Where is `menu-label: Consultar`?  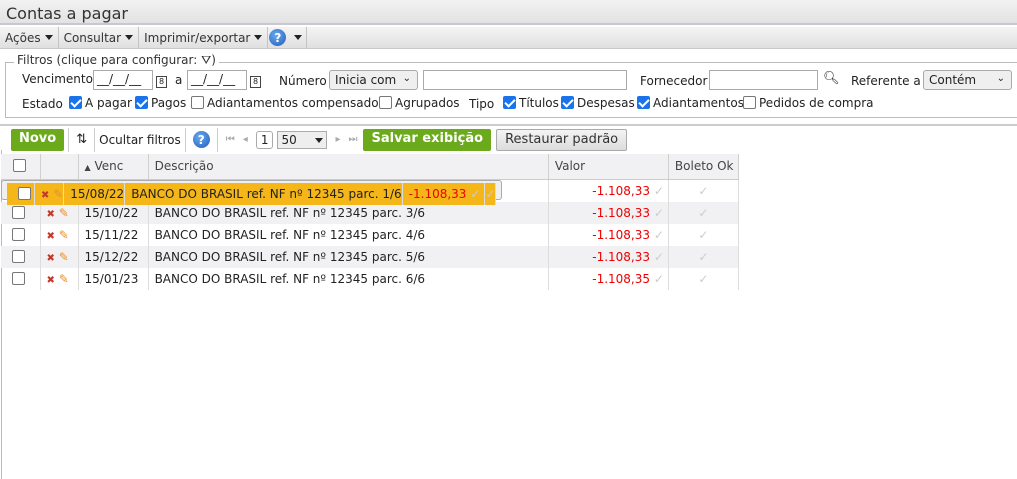 menu-label: Consultar is located at coordinates (92, 37).